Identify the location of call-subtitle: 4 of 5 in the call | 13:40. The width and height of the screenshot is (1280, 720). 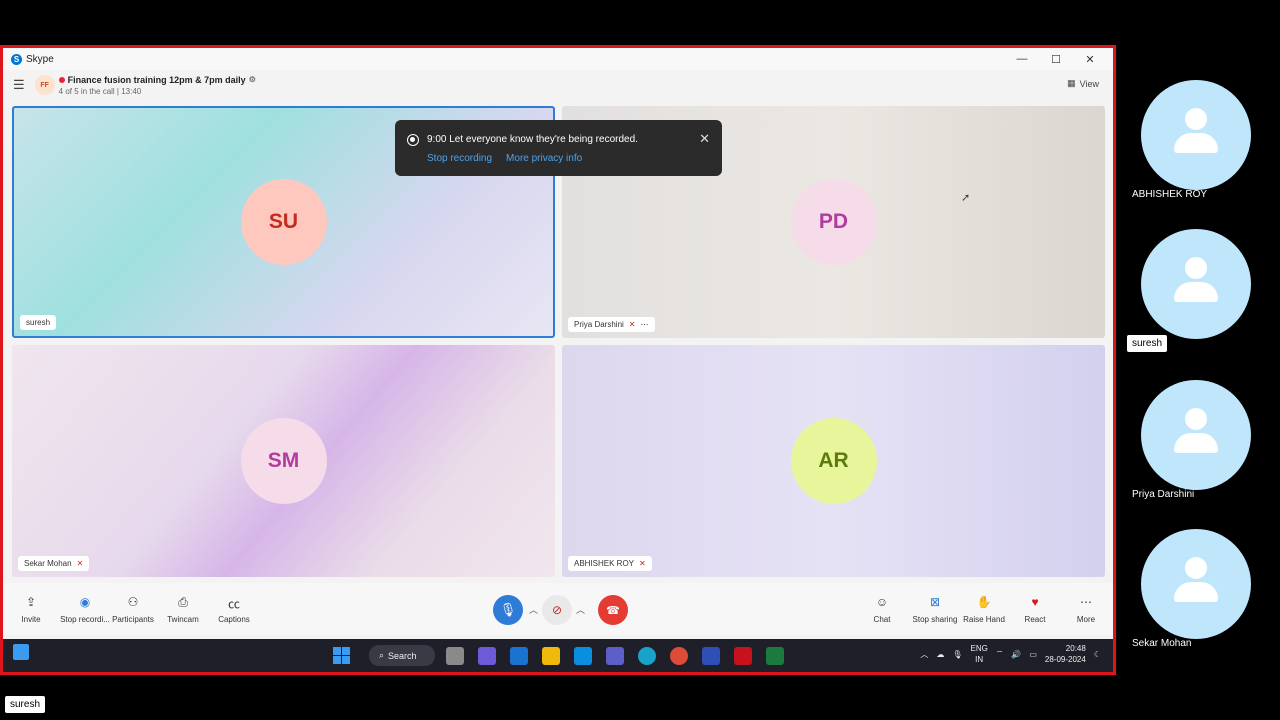
(100, 91).